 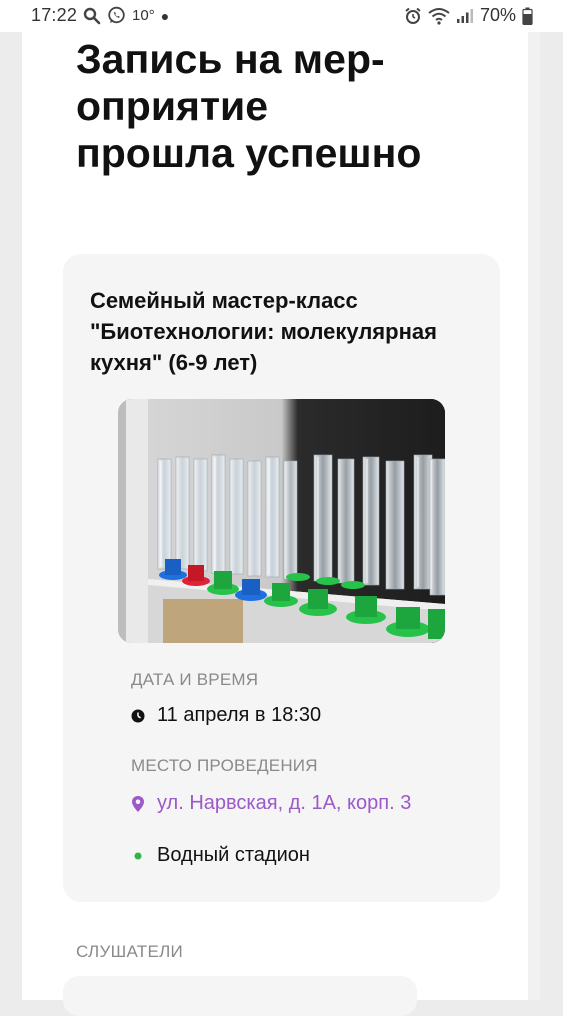 What do you see at coordinates (172, 106) in the screenshot?
I see `page-title-line: оприятие` at bounding box center [172, 106].